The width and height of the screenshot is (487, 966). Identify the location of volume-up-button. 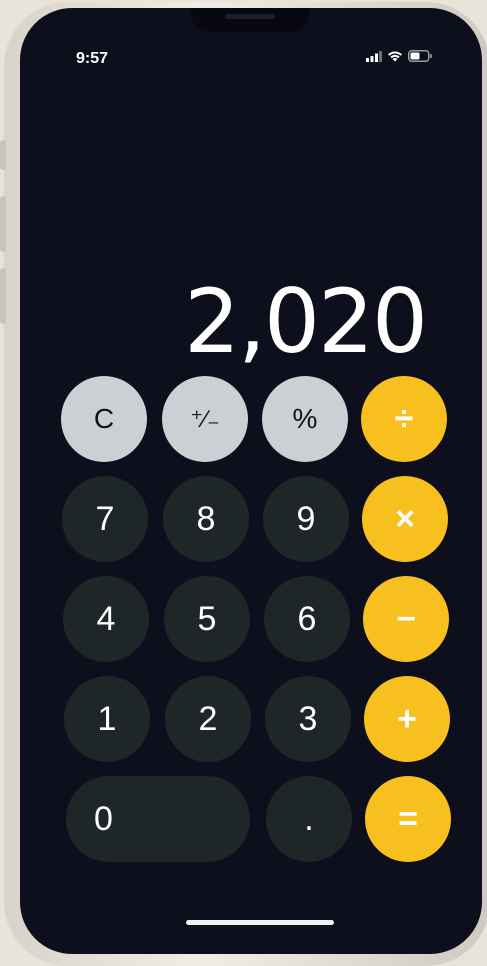
(3, 224).